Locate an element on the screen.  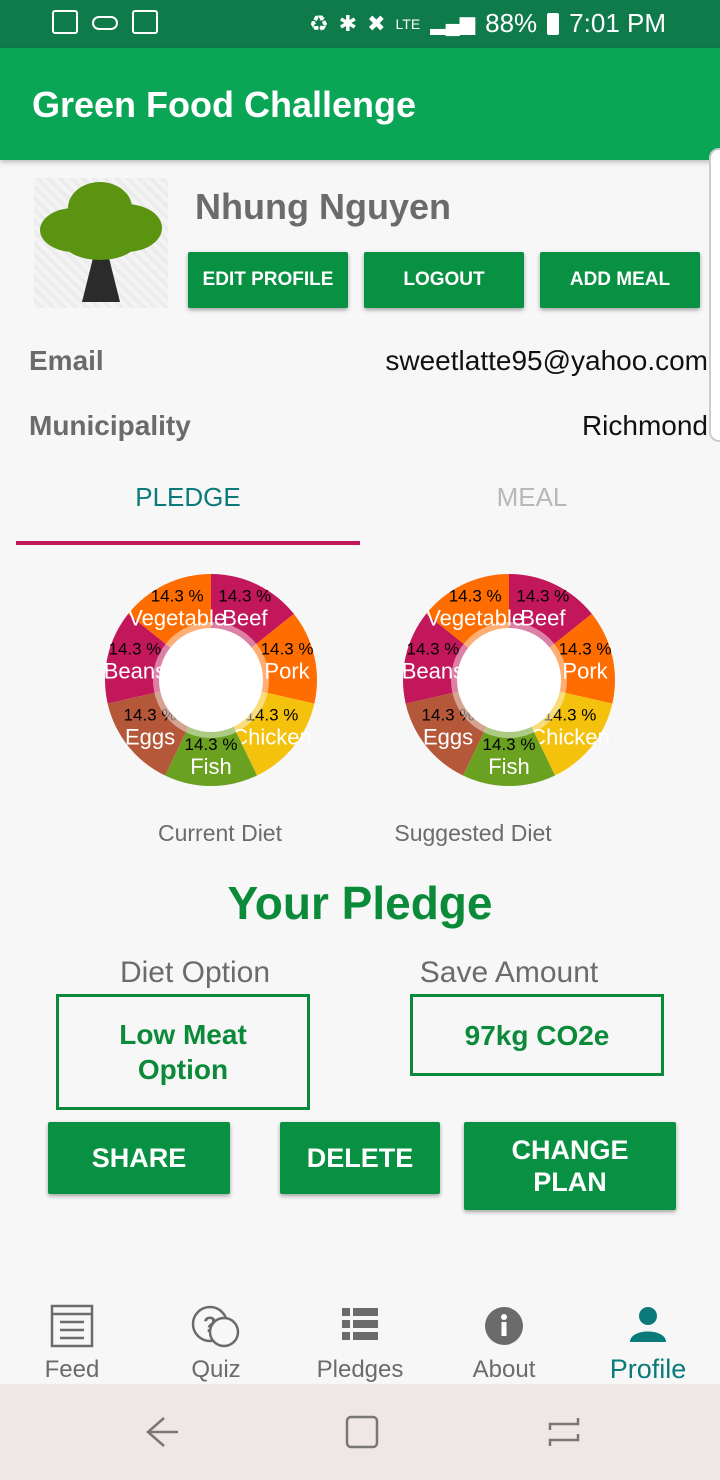
system-nav-bar is located at coordinates (360, 1432).